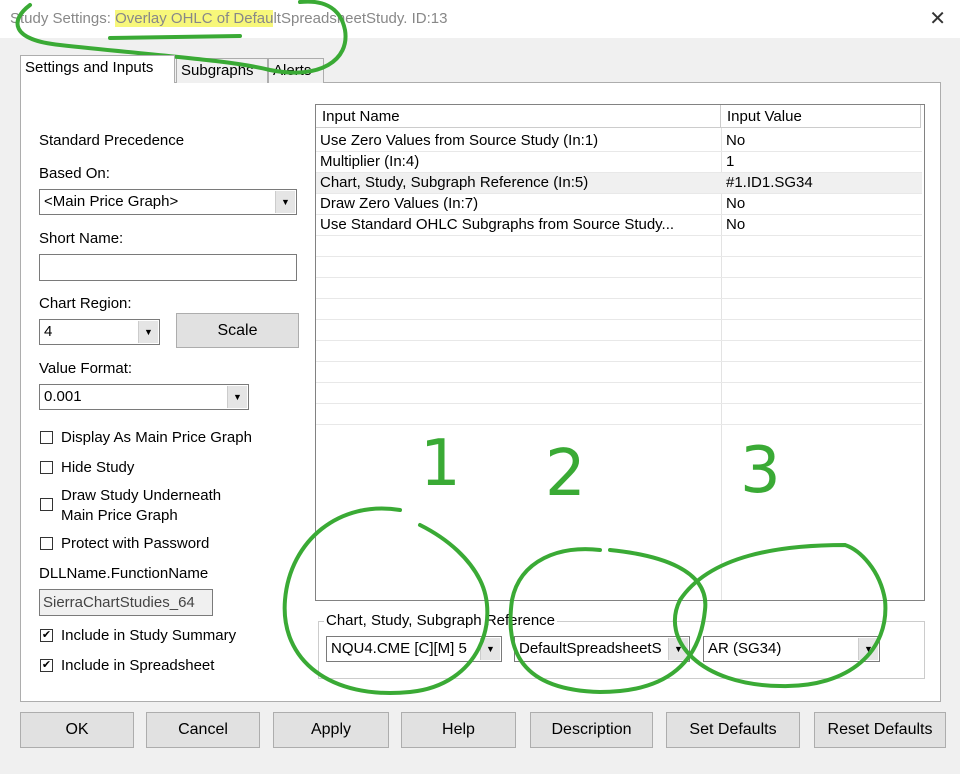  Describe the element at coordinates (98, 467) in the screenshot. I see `hide-study-label: Hide Study` at that location.